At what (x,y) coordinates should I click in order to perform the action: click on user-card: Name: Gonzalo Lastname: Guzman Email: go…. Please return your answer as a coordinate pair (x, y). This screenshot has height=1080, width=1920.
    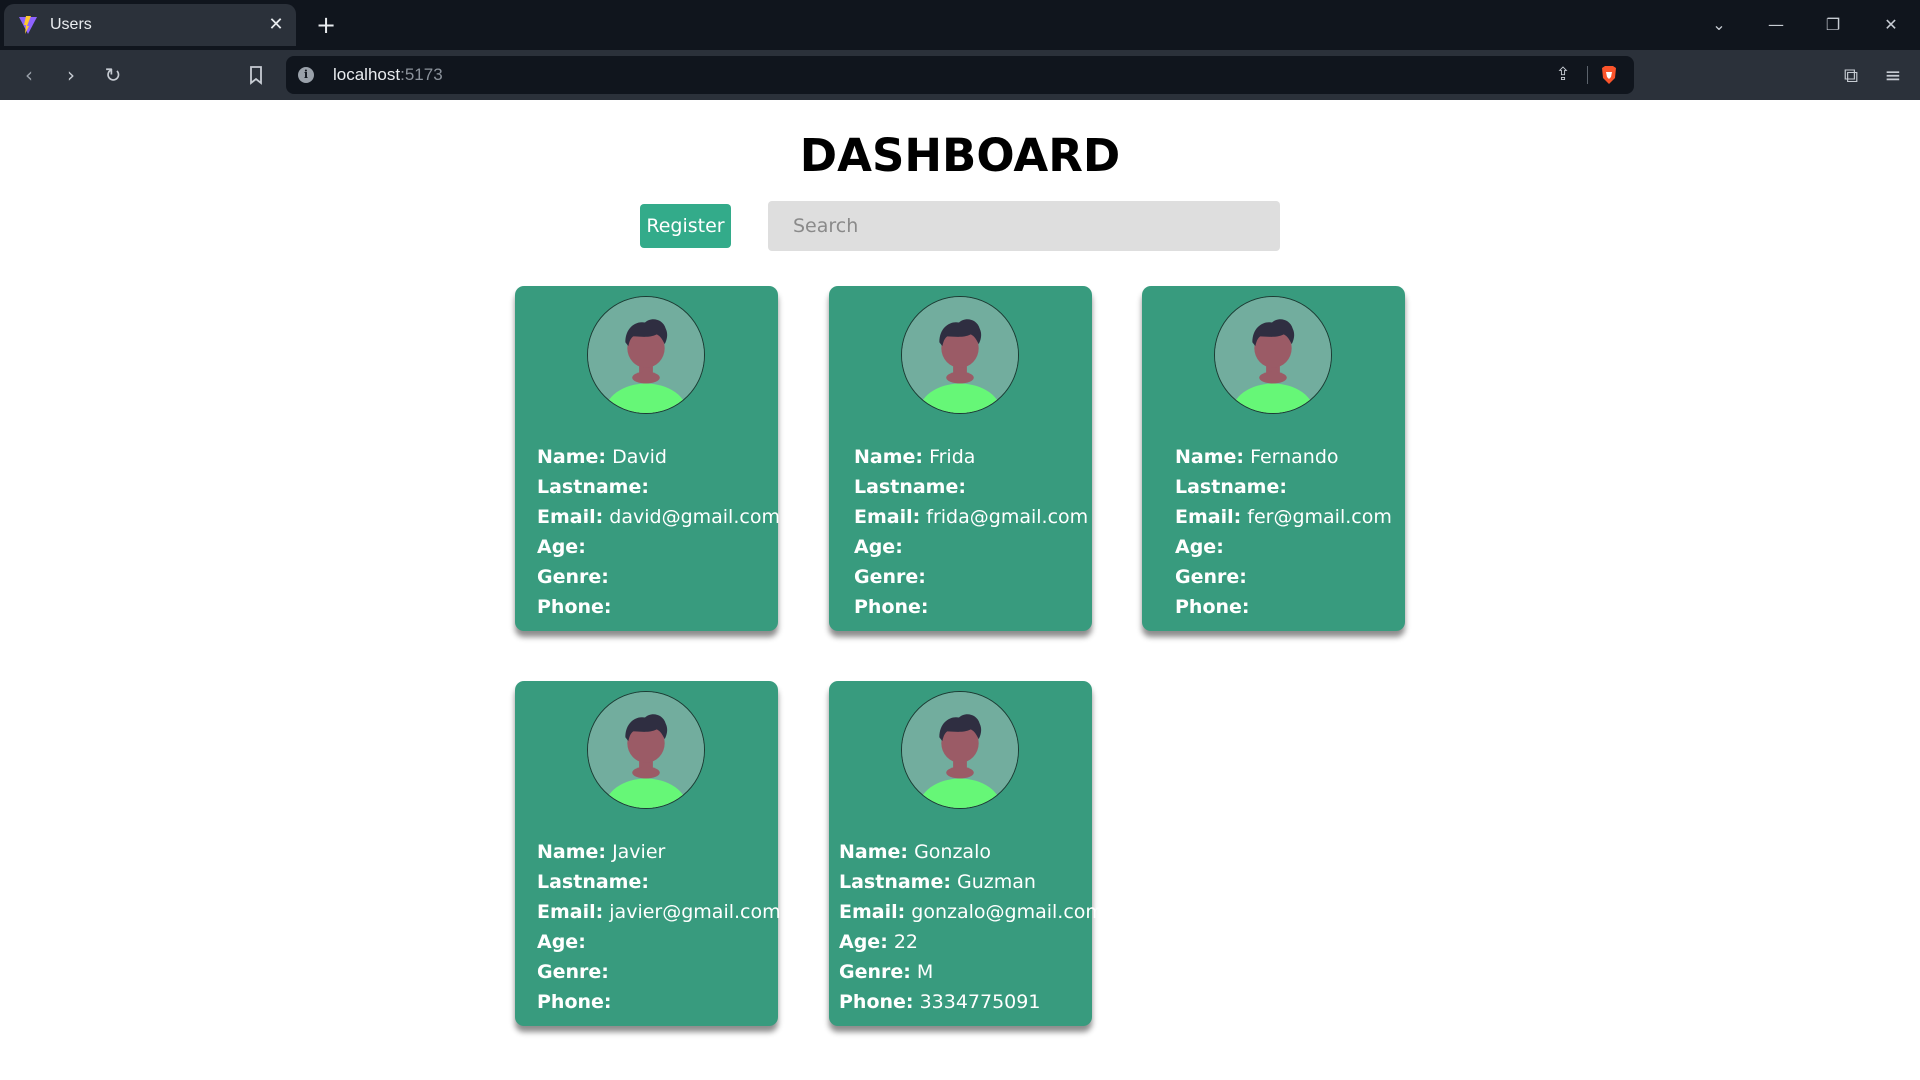
    Looking at the image, I should click on (966, 853).